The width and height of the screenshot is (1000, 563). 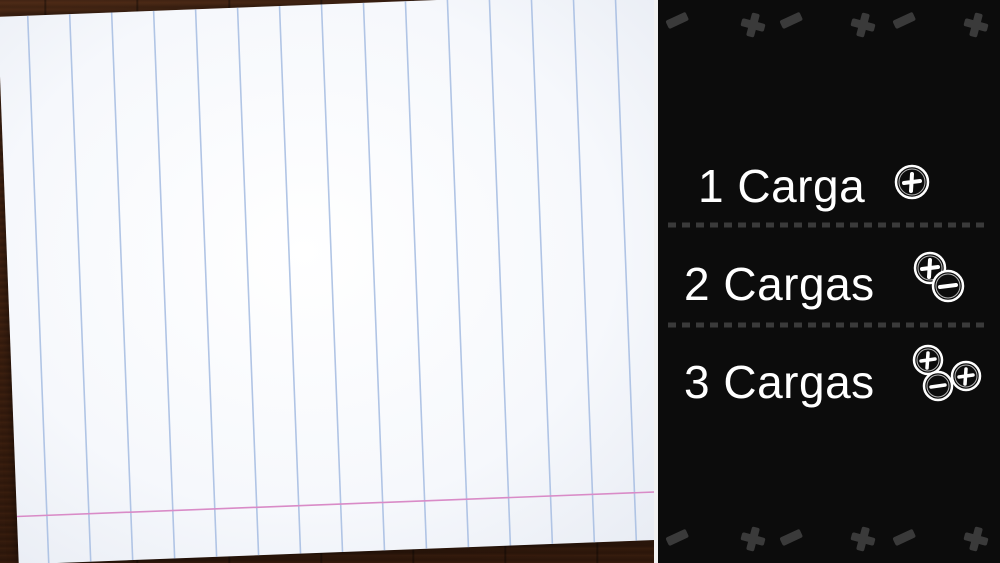 I want to click on charge-row-2: 2 Cargas, so click(x=829, y=283).